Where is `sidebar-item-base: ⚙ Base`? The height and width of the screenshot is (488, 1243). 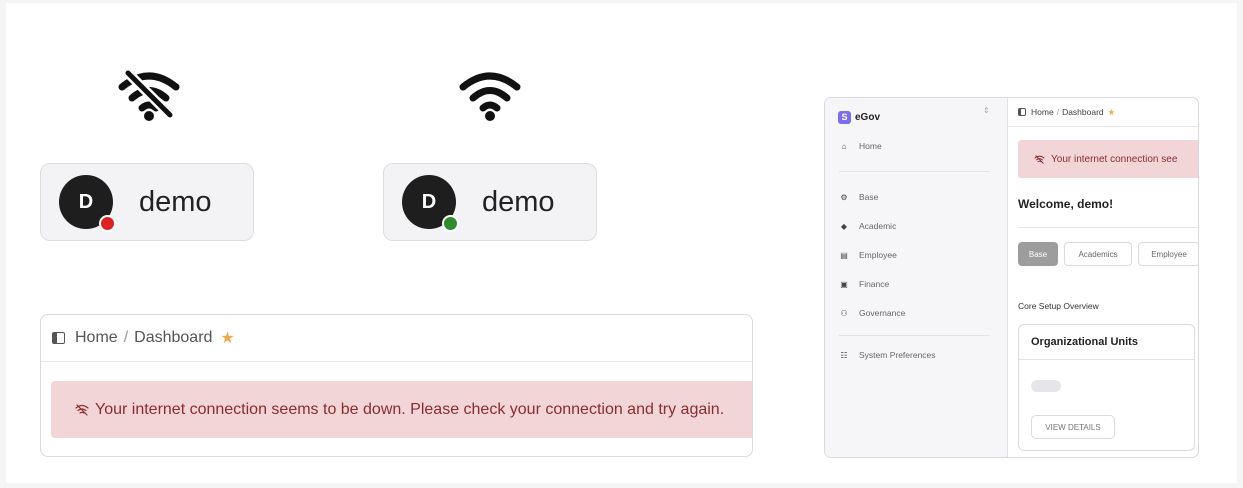
sidebar-item-base: ⚙ Base is located at coordinates (858, 197).